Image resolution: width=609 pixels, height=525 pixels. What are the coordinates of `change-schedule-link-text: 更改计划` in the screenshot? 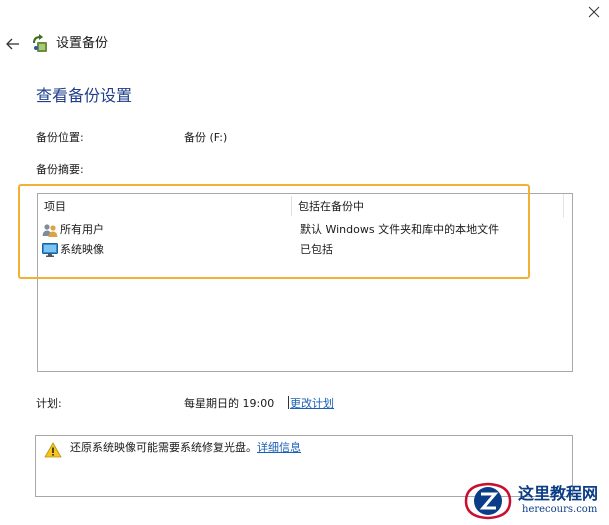 It's located at (312, 403).